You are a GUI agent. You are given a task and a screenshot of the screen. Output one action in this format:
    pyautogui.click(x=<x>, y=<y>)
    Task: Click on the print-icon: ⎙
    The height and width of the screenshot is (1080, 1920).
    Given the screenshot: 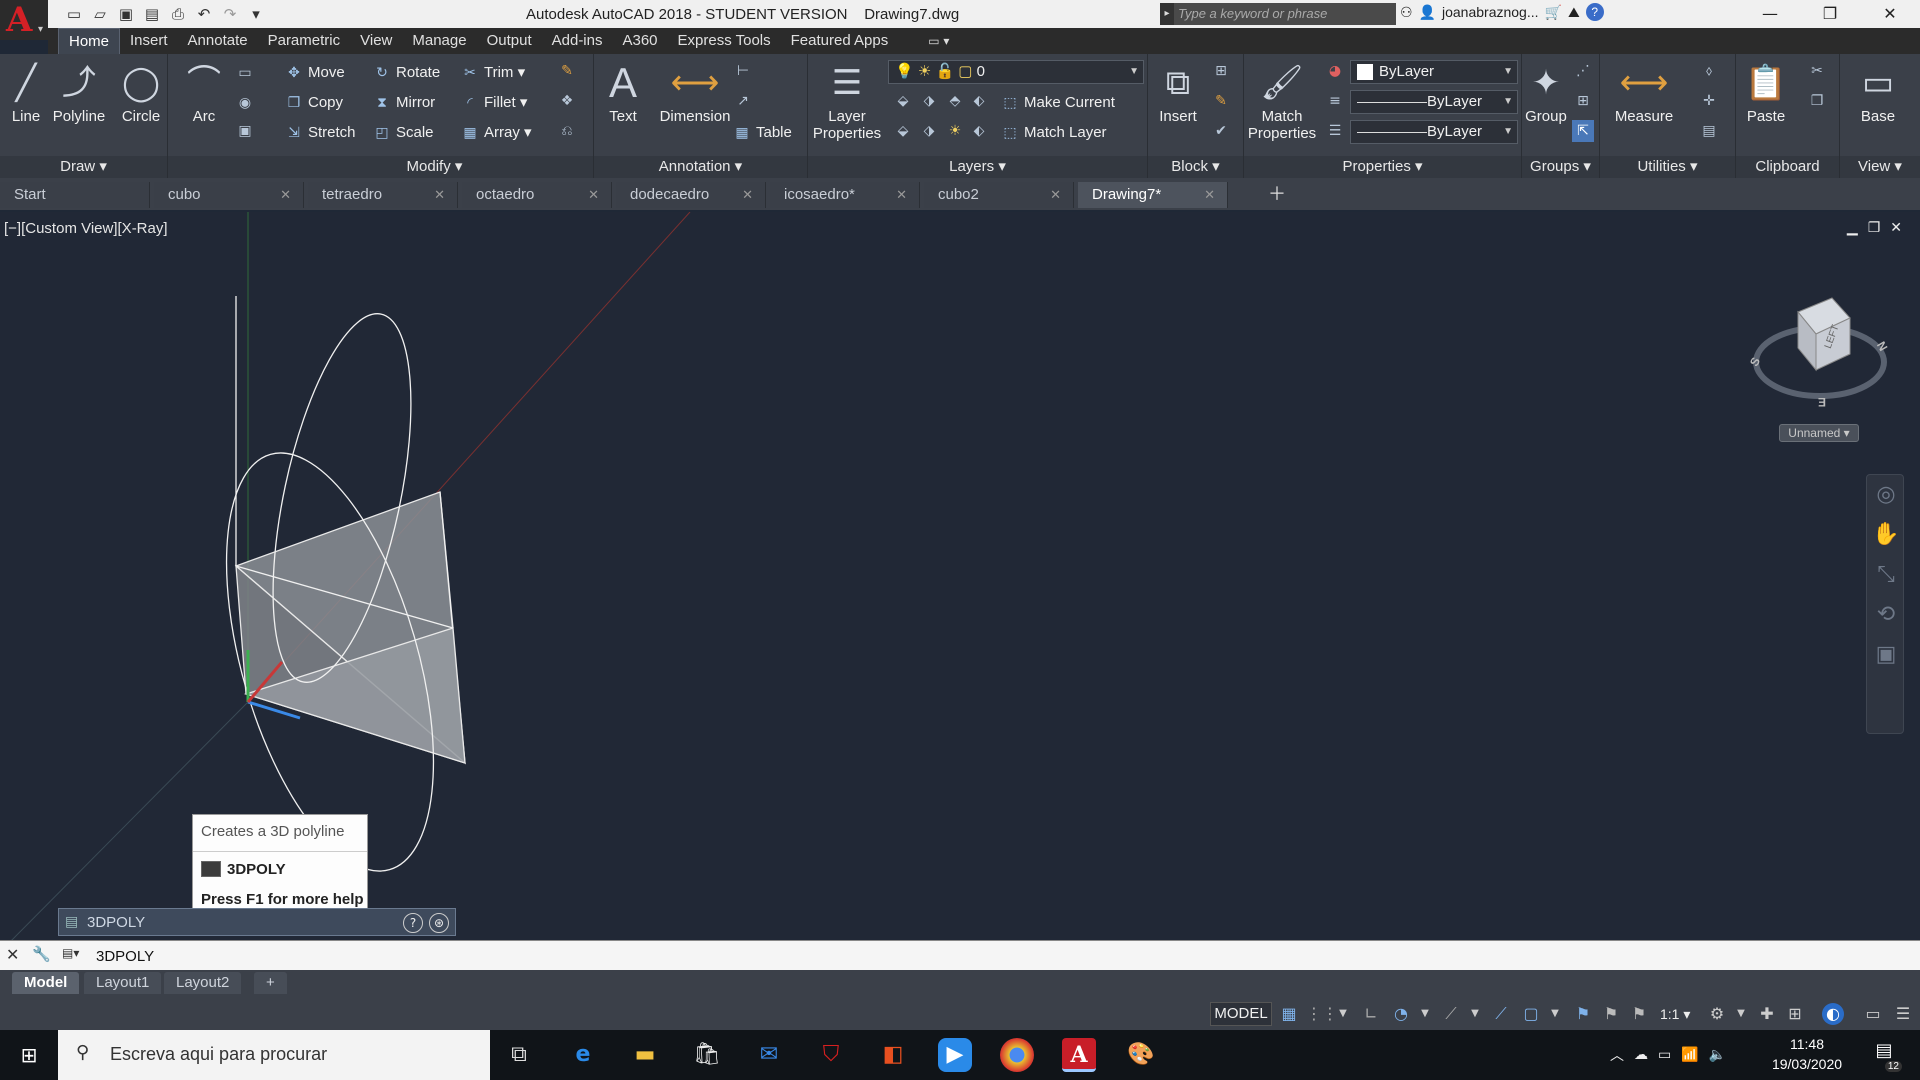 What is the action you would take?
    pyautogui.click(x=178, y=14)
    